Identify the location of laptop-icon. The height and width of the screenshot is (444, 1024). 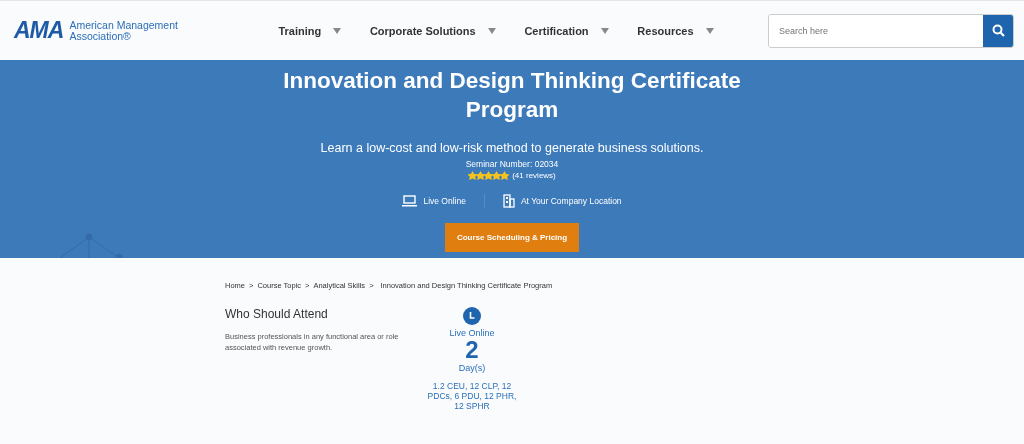
(410, 201).